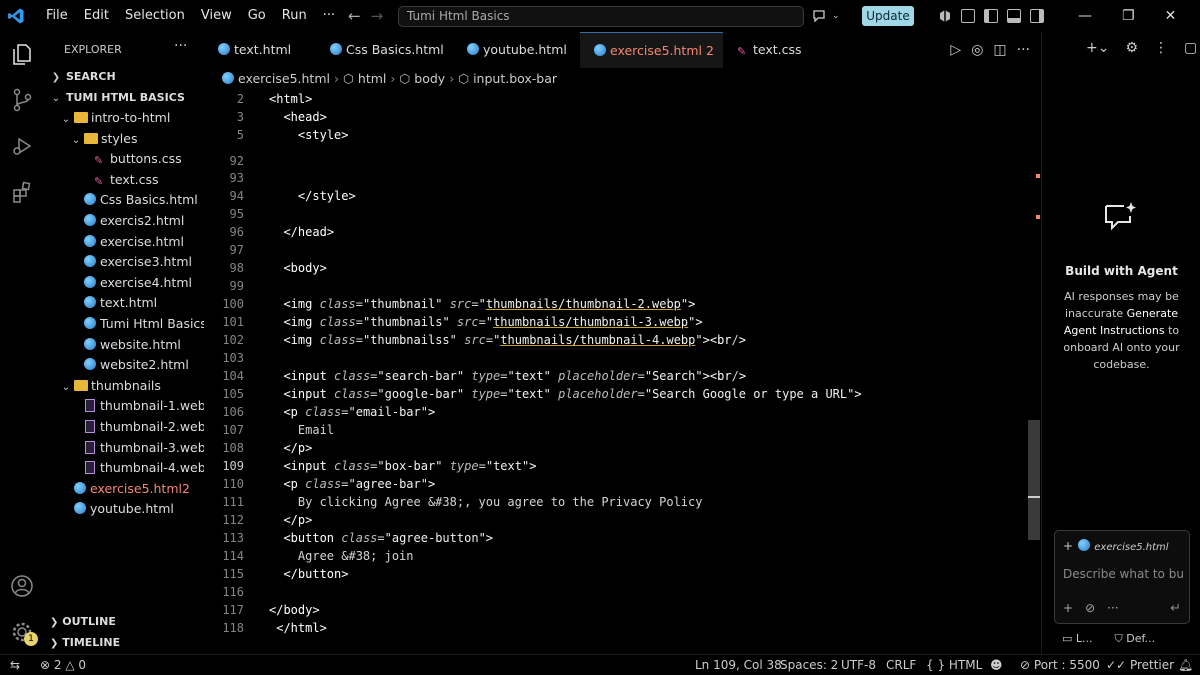 Image resolution: width=1200 pixels, height=675 pixels. What do you see at coordinates (888, 16) in the screenshot?
I see `update-button: Update` at bounding box center [888, 16].